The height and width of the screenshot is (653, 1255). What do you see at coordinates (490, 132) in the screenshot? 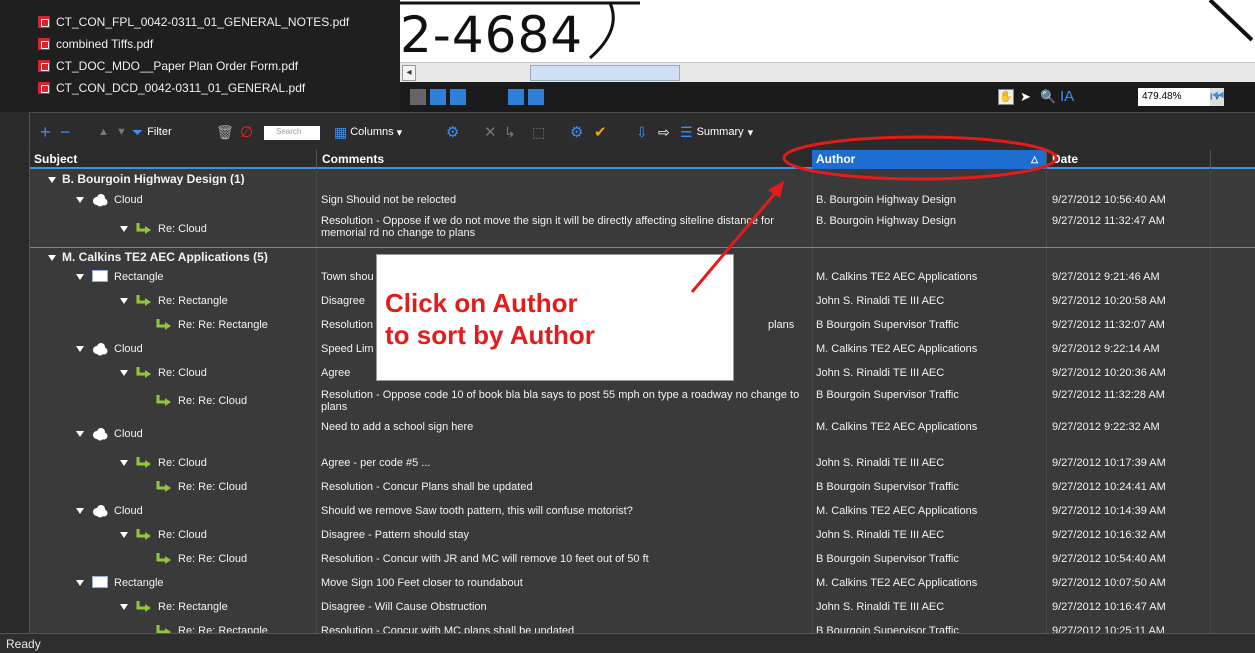
I see `delete-icon: ✕` at bounding box center [490, 132].